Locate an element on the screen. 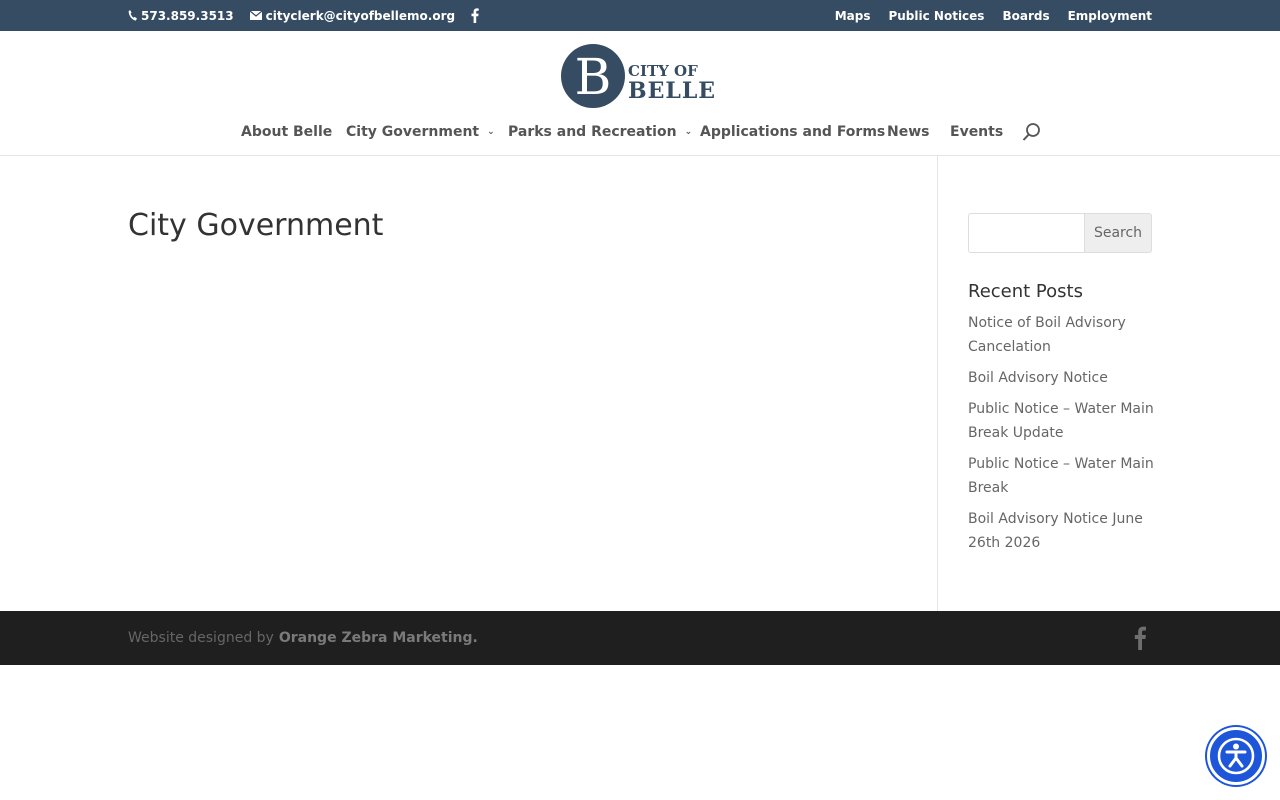 The width and height of the screenshot is (1280, 800). recent-post-link: Public Notice – Water Main Break is located at coordinates (1063, 476).